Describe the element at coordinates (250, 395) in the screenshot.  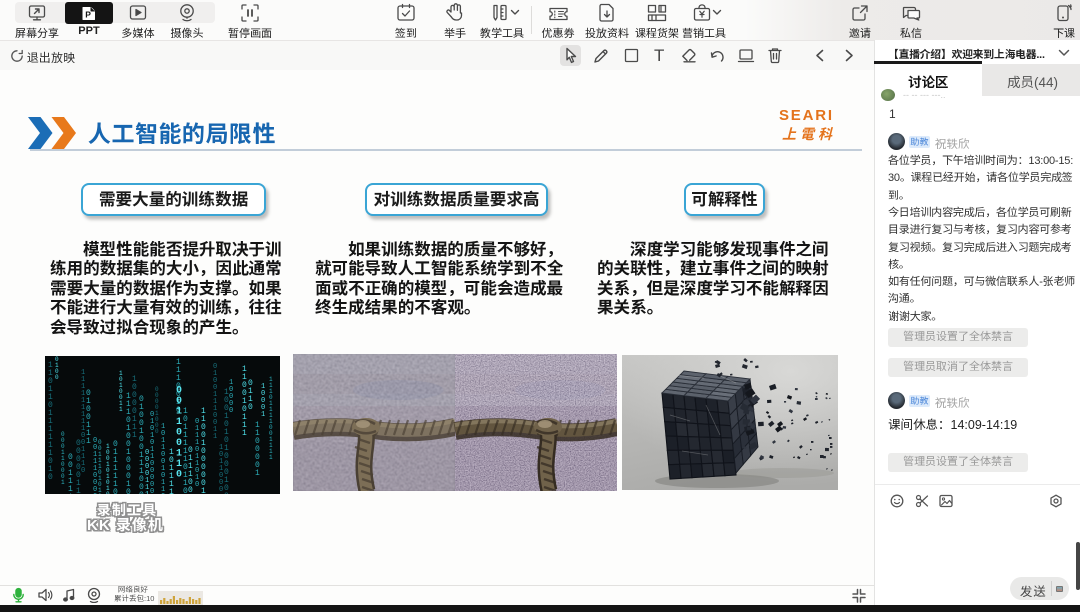
I see `svg-text: 0110` at that location.